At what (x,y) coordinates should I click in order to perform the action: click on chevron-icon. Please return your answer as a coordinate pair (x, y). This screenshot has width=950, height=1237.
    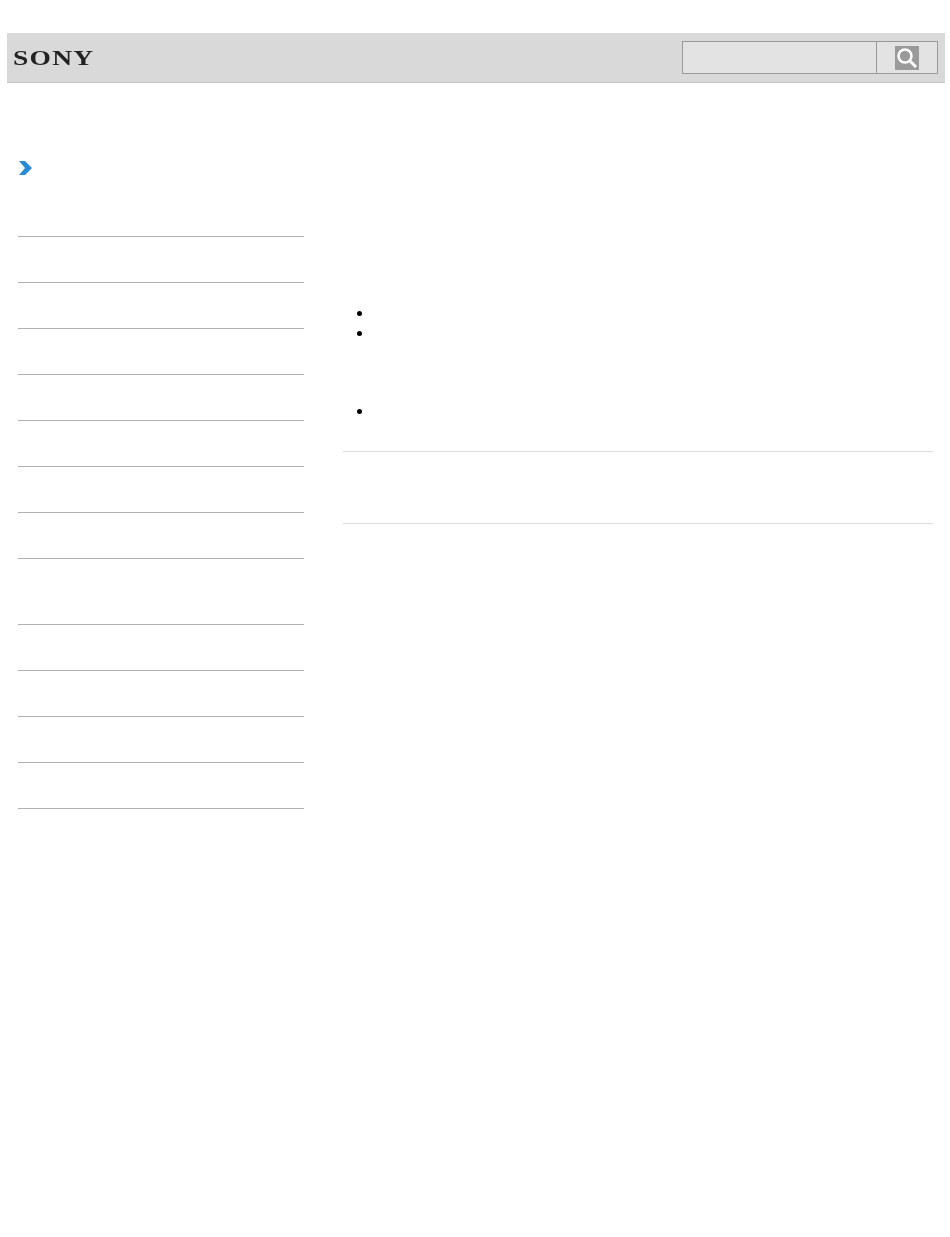
    Looking at the image, I should click on (25, 168).